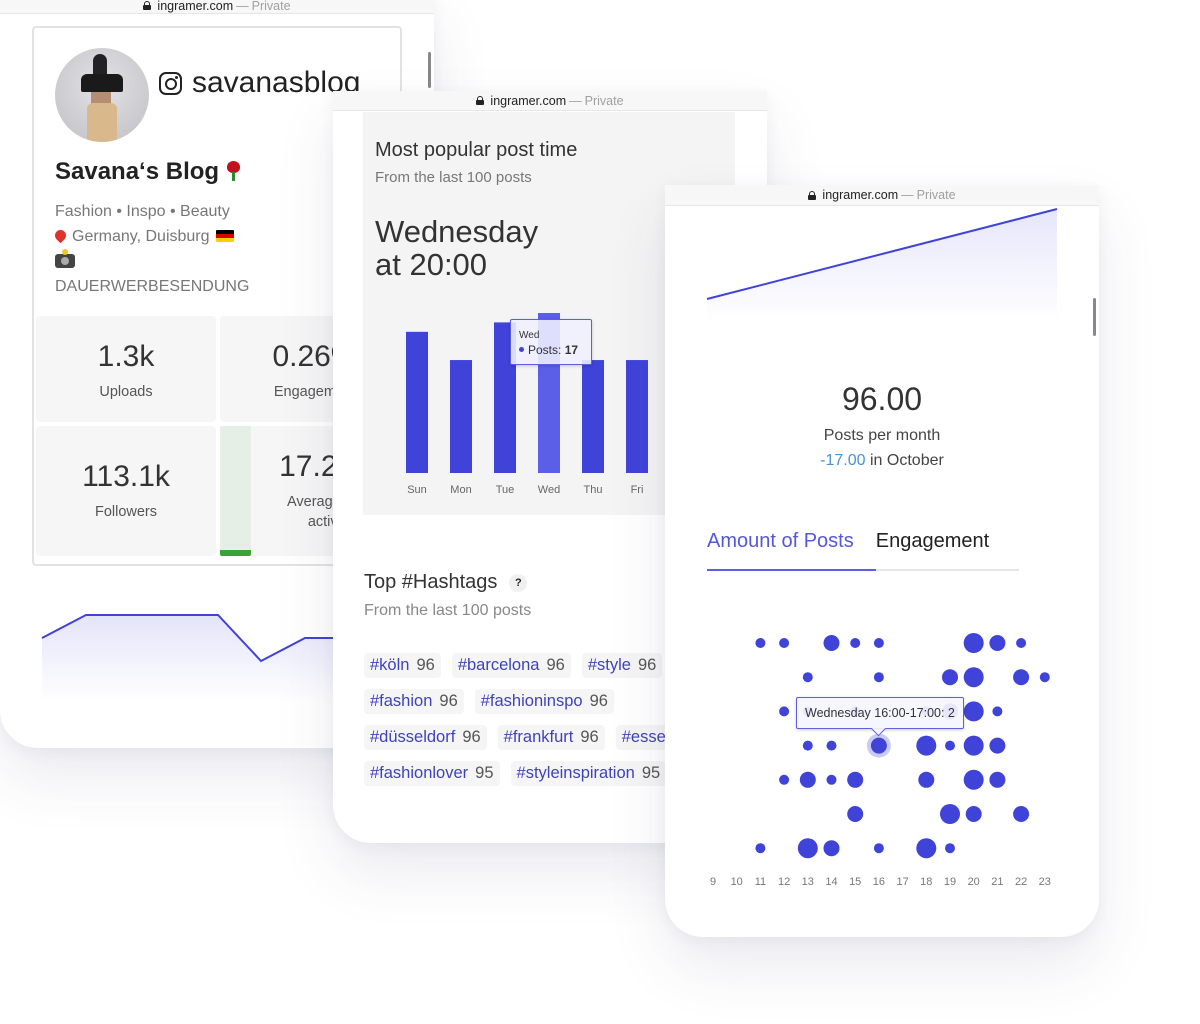 This screenshot has height=1024, width=1200. I want to click on hashtag-chip: #styleinspiration 95, so click(588, 773).